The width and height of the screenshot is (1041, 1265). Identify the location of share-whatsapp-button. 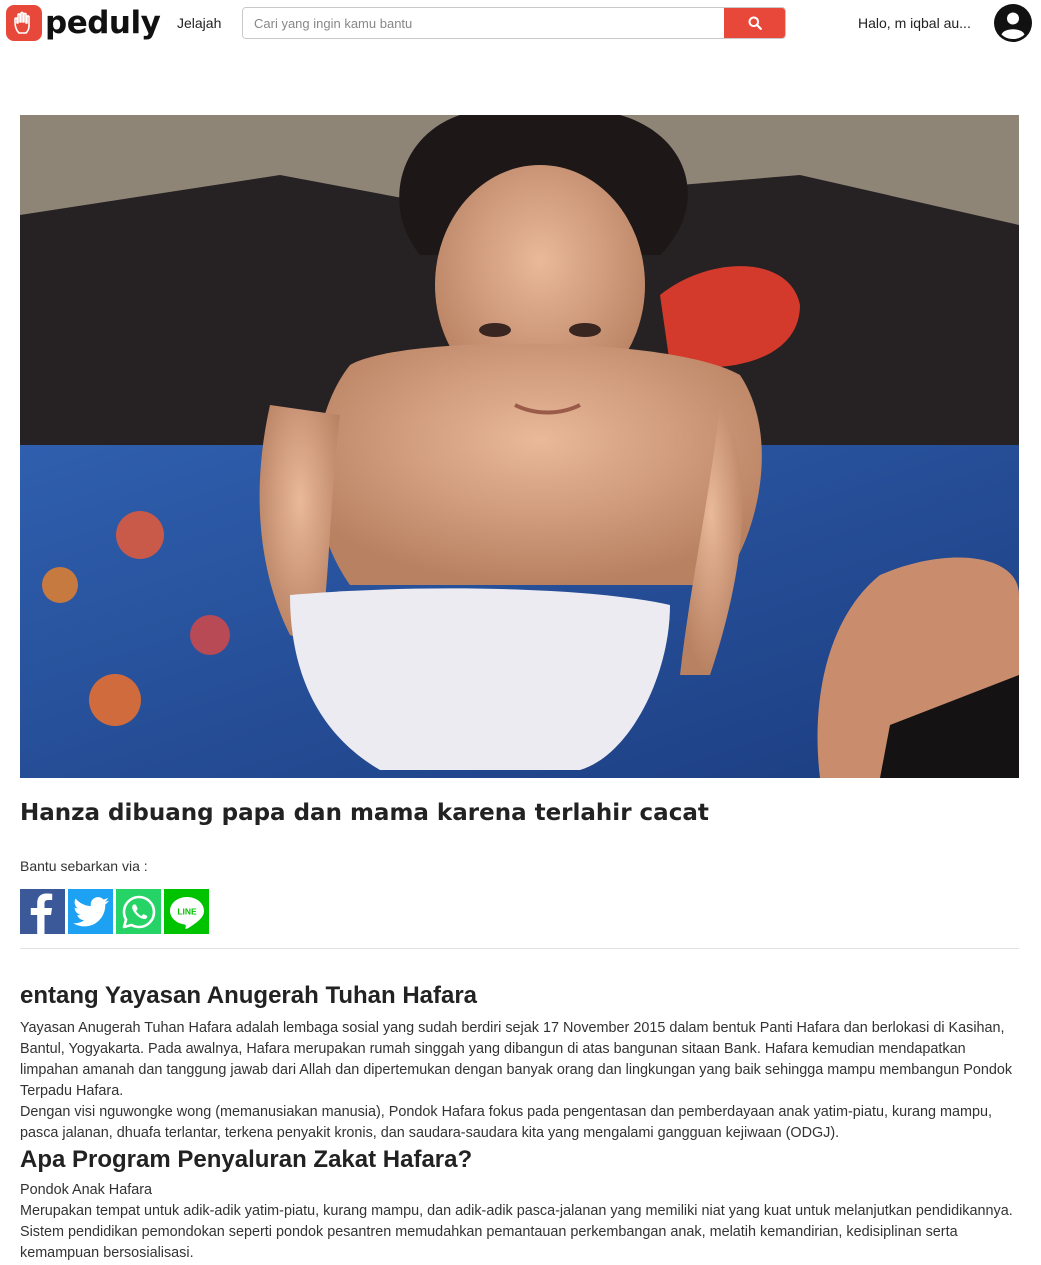
(138, 911).